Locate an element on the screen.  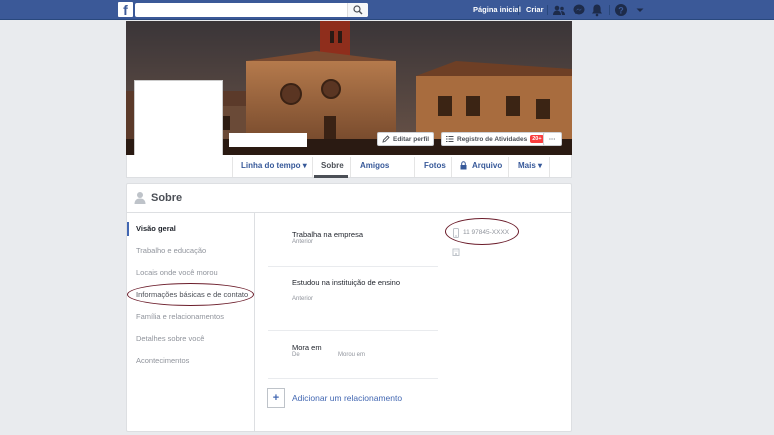
lives-lived-label: Morou em is located at coordinates (352, 355).